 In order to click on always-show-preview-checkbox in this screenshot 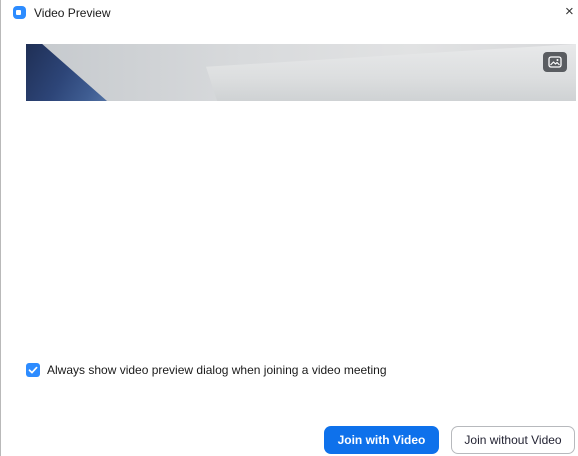, I will do `click(33, 370)`.